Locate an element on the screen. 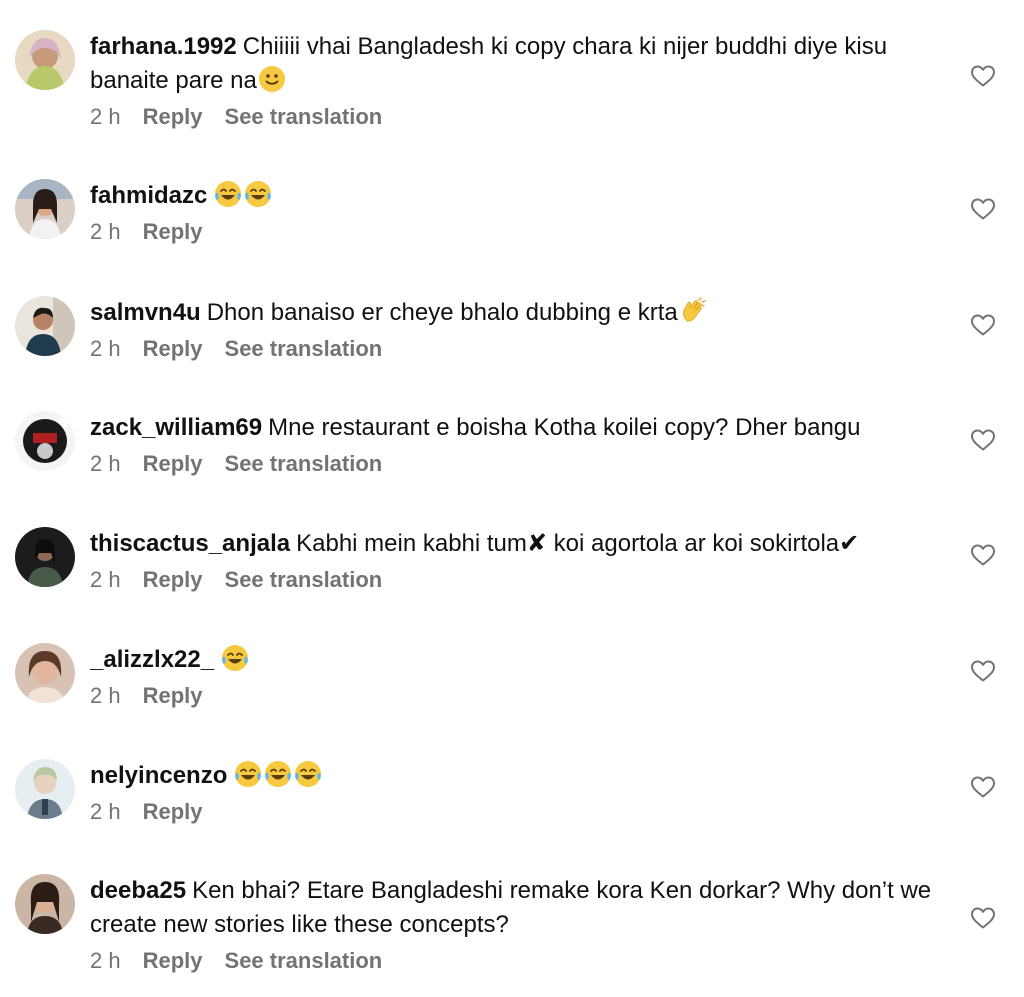  comment-text: fahmidazc is located at coordinates (520, 196).